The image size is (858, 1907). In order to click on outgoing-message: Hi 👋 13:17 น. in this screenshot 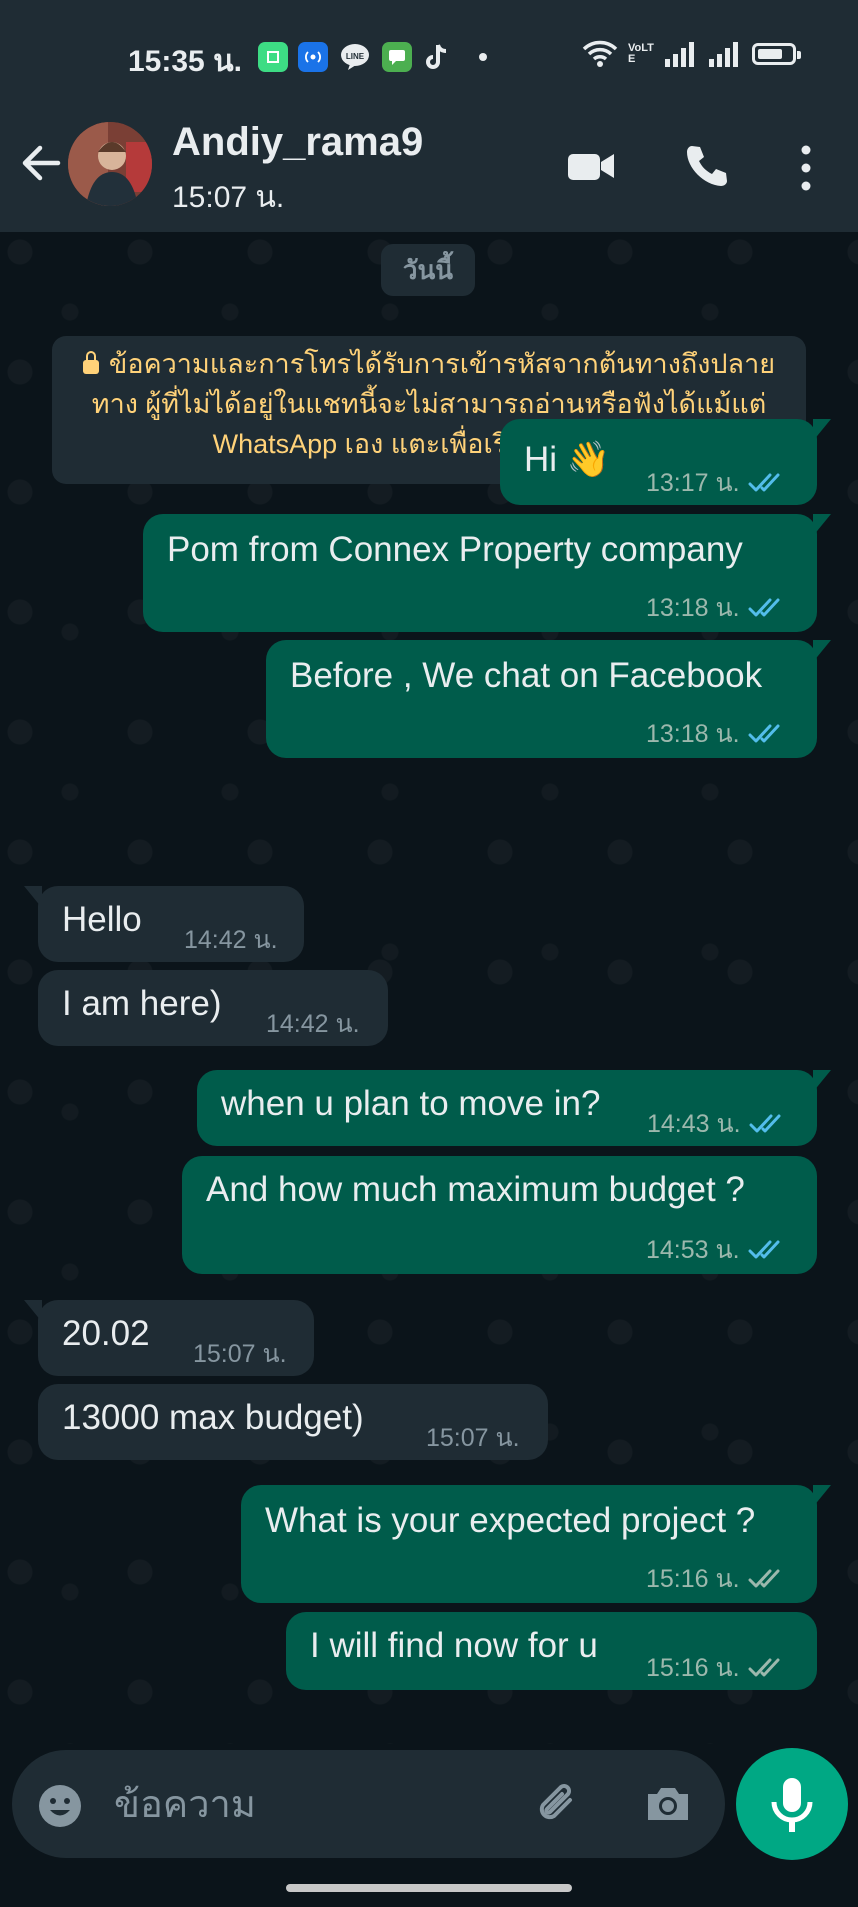, I will do `click(665, 462)`.